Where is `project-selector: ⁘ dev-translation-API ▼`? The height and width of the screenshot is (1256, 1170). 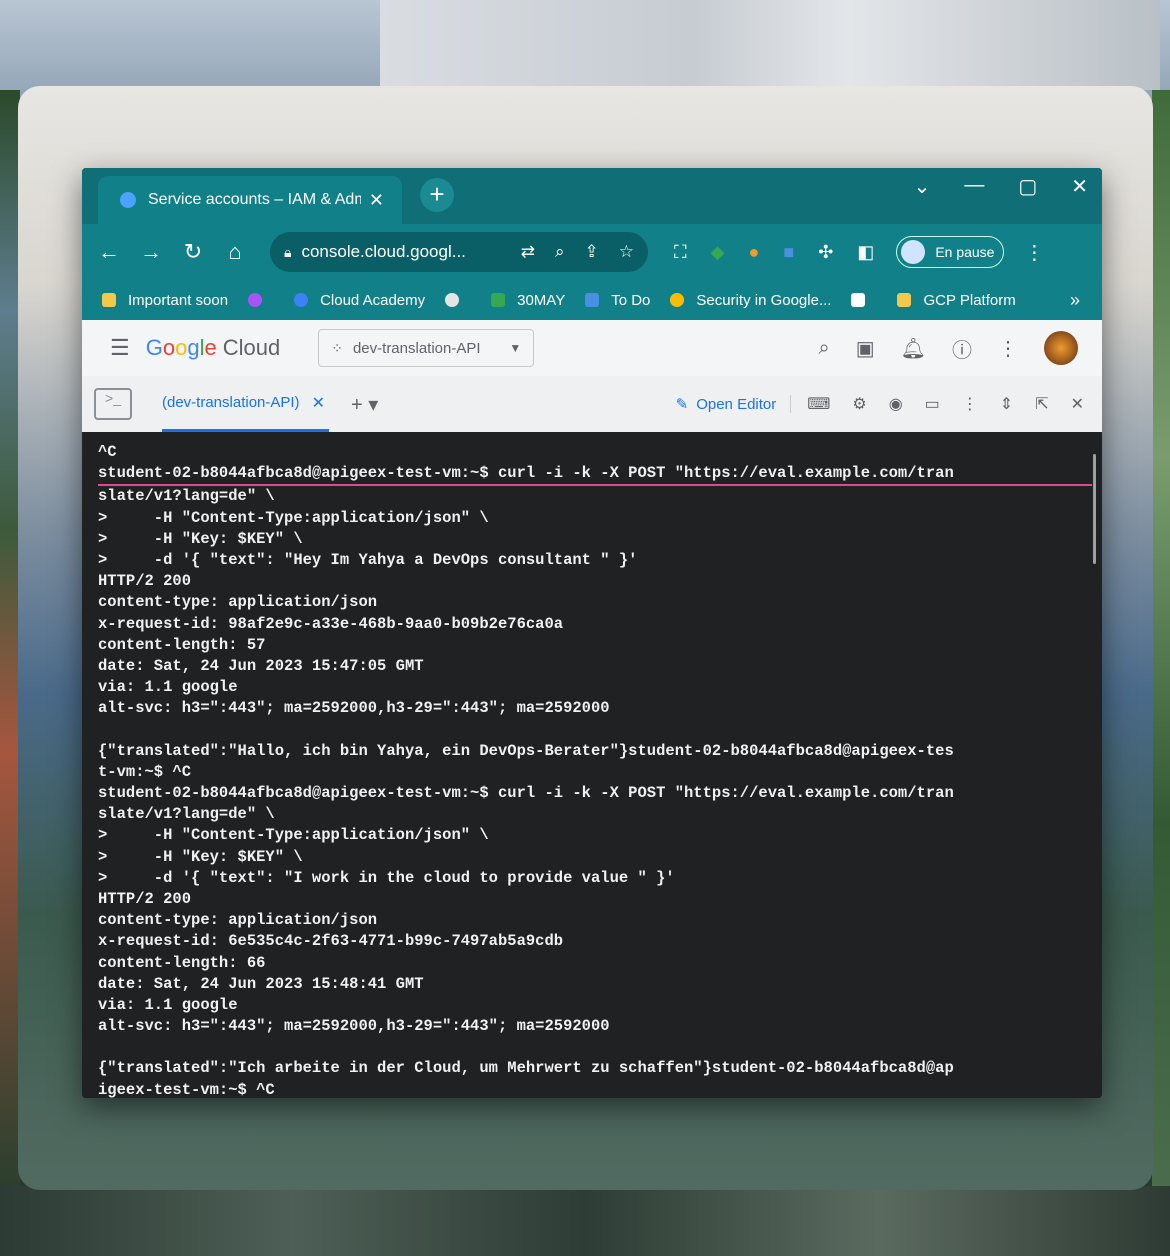 project-selector: ⁘ dev-translation-API ▼ is located at coordinates (426, 348).